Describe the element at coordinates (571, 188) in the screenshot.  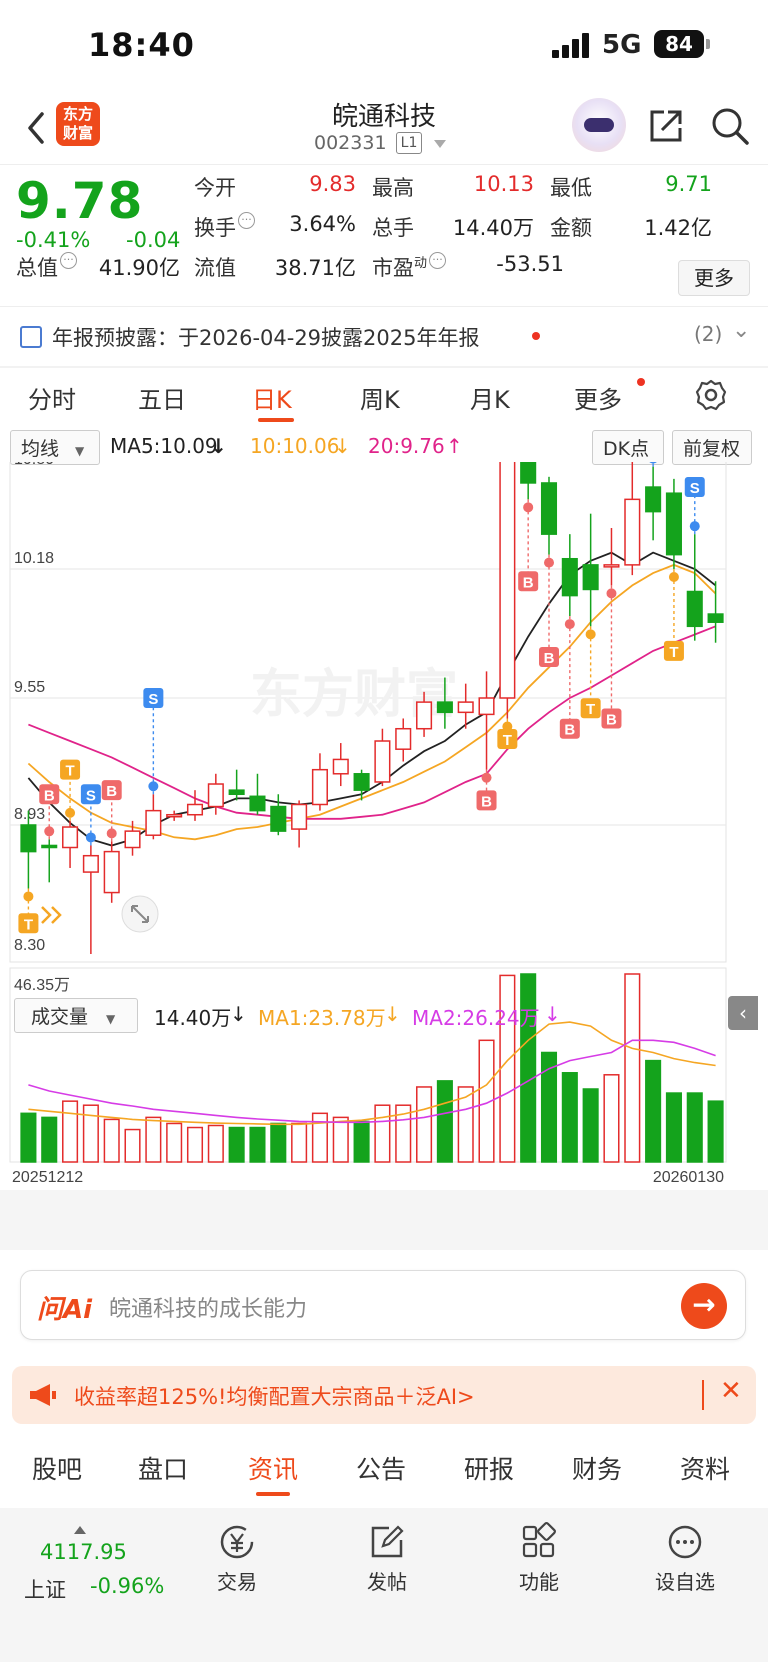
I see `low-label: 最低` at that location.